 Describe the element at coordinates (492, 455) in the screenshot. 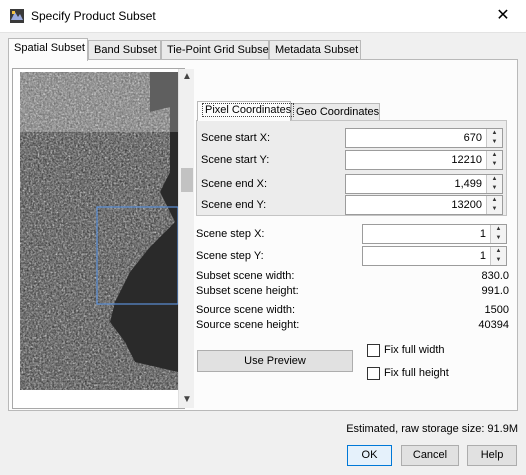

I see `help-button: Help` at that location.